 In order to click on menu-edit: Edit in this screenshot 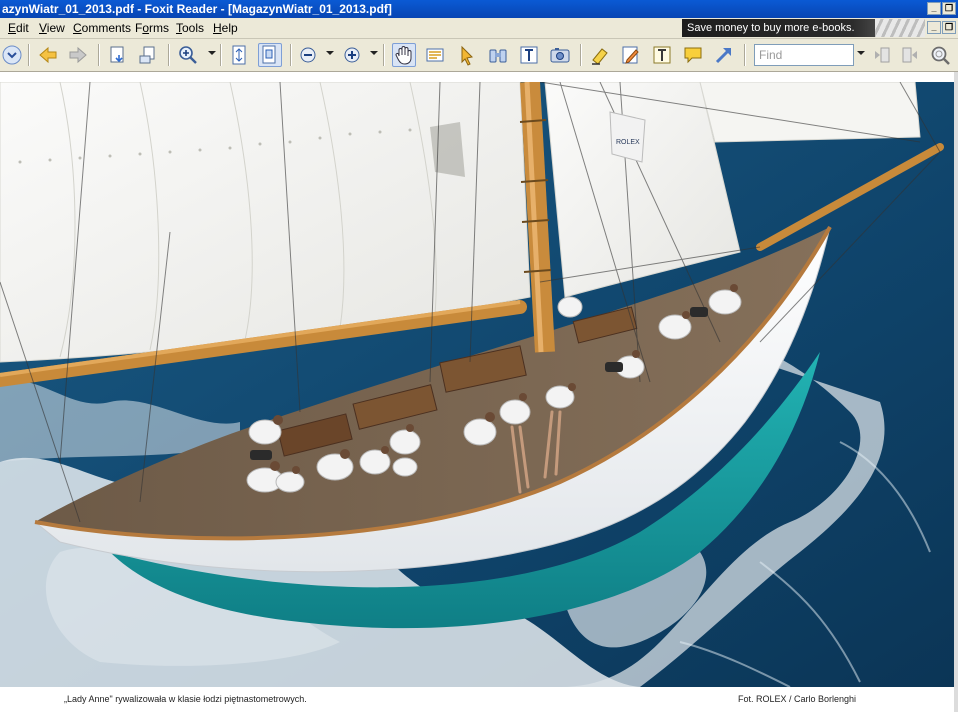, I will do `click(18, 28)`.